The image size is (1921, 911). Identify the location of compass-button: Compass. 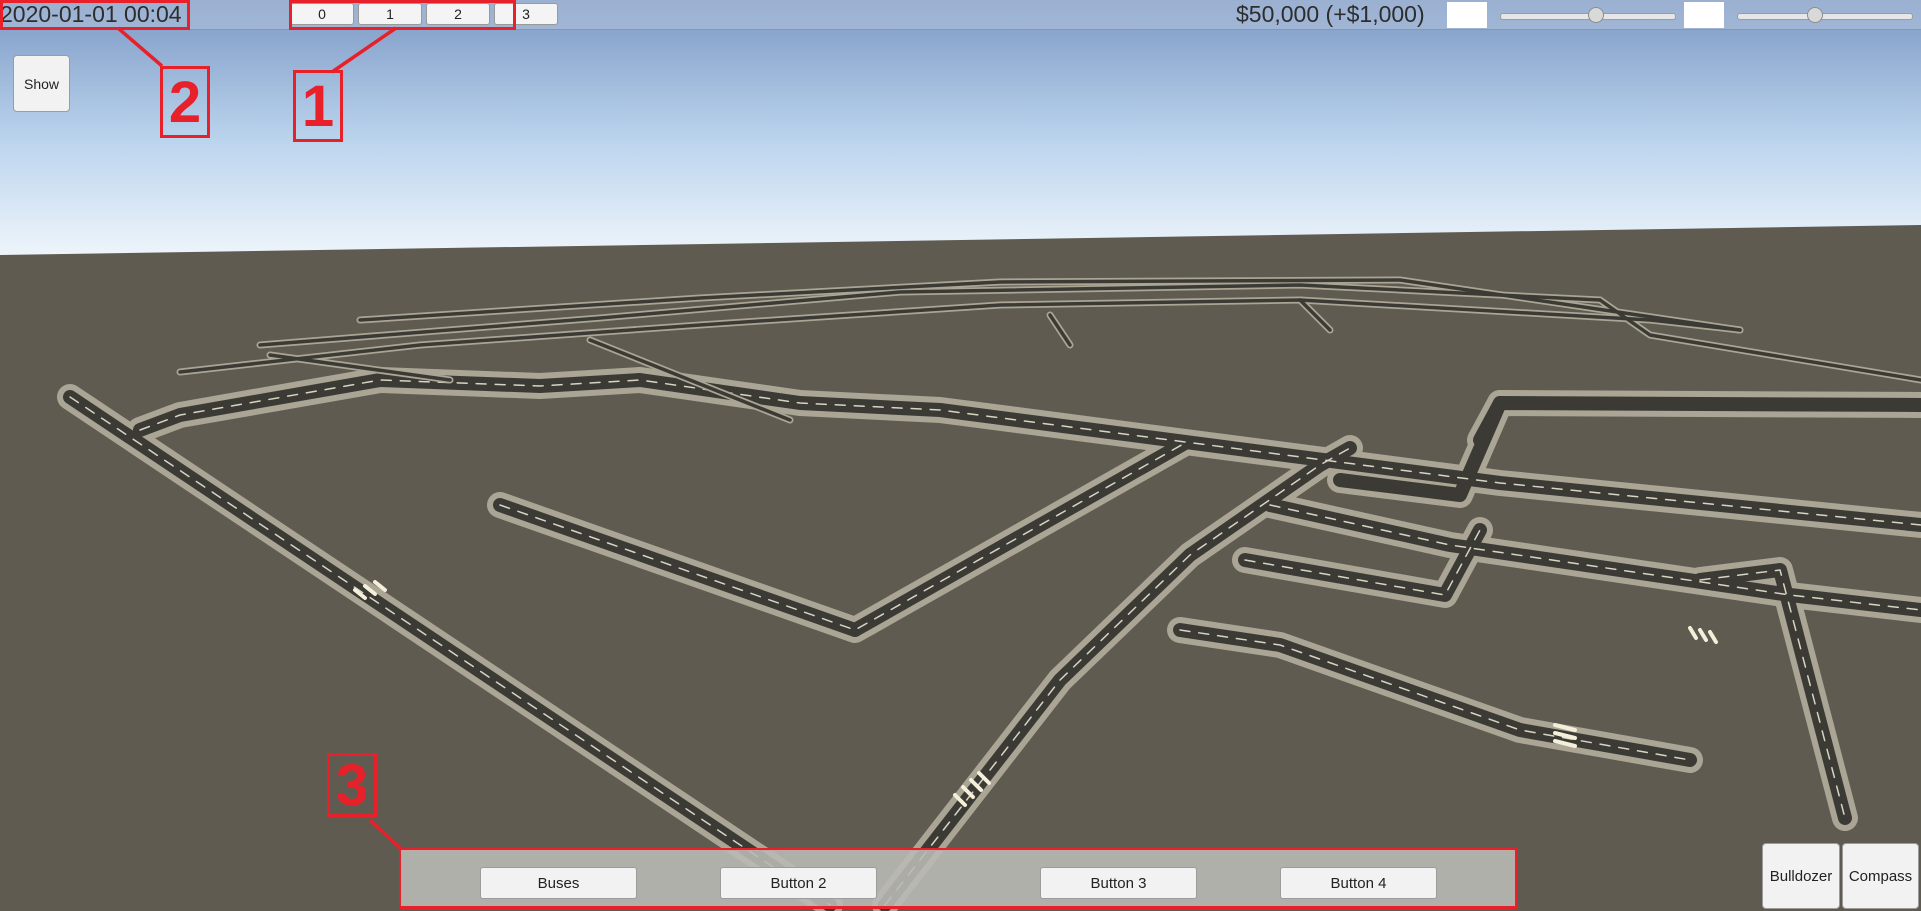
(1880, 876).